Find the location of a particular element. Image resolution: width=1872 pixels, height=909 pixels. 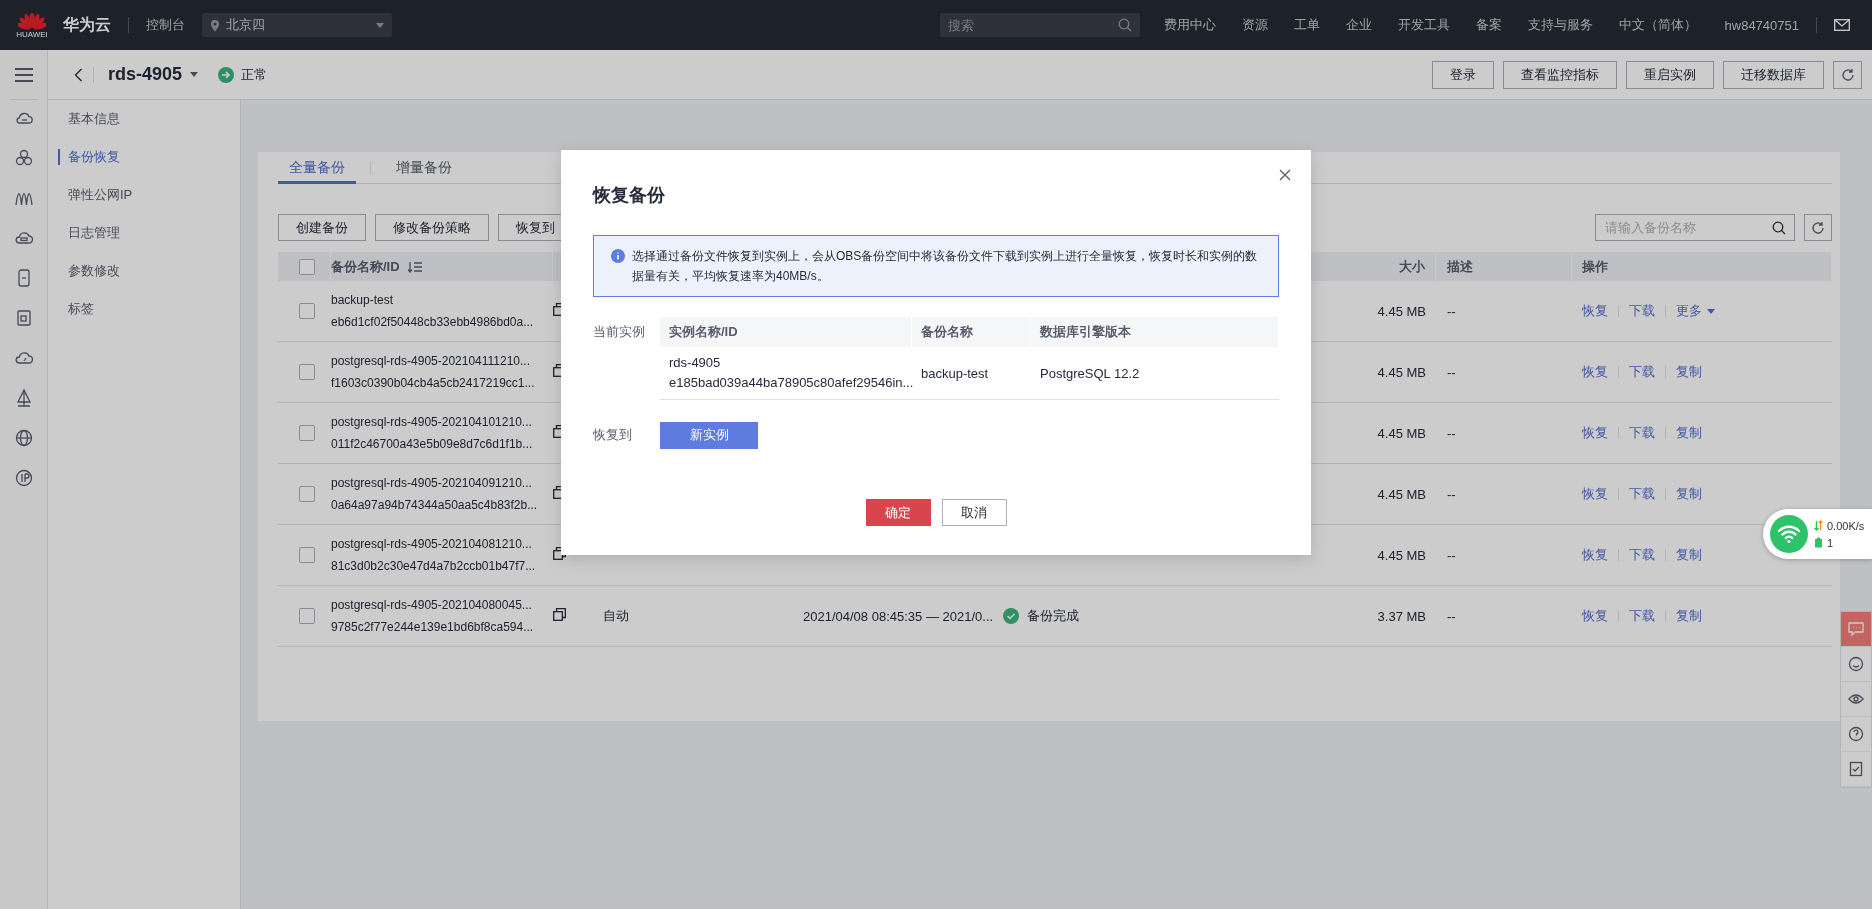

logo-caption: HUAWEI is located at coordinates (32, 34).